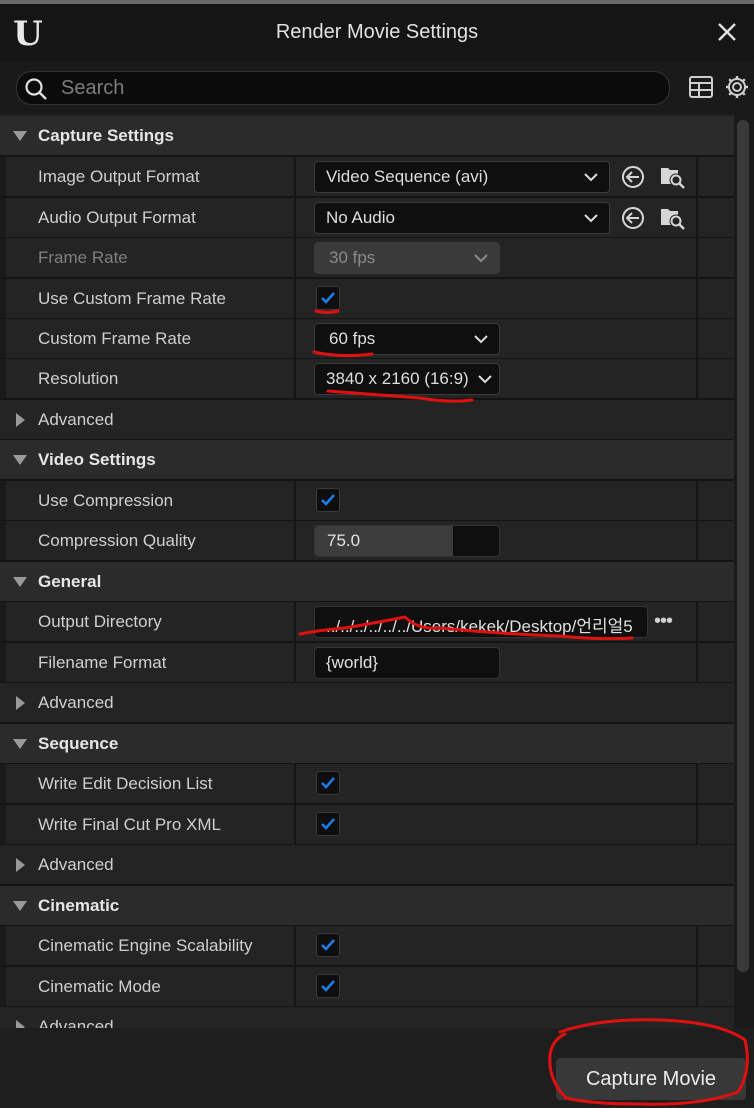 This screenshot has height=1108, width=754. Describe the element at coordinates (407, 258) in the screenshot. I see `frame-rate-dropdown: 30 fps` at that location.